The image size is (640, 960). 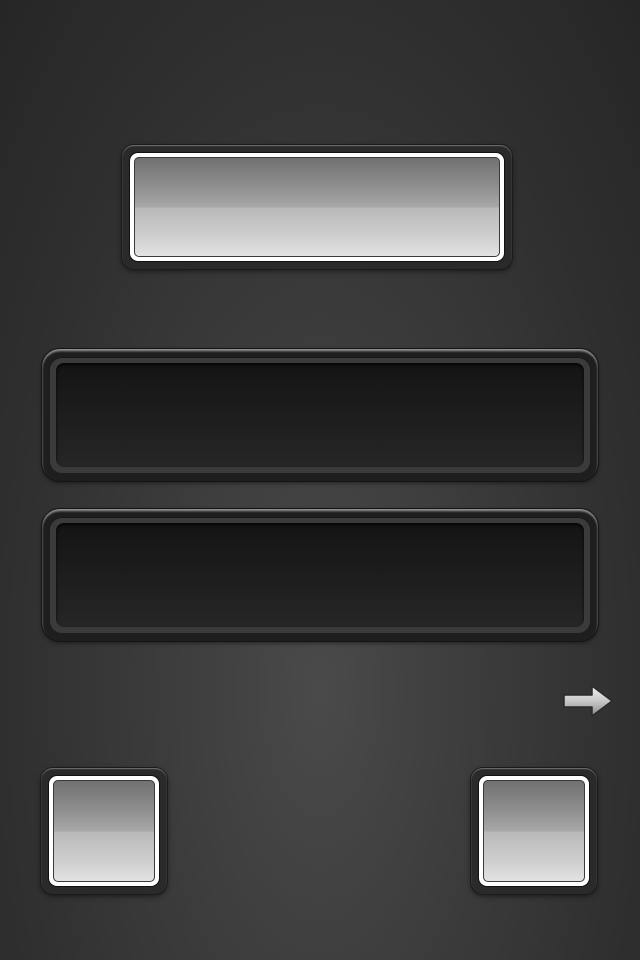 I want to click on right-arrow-icon, so click(x=588, y=701).